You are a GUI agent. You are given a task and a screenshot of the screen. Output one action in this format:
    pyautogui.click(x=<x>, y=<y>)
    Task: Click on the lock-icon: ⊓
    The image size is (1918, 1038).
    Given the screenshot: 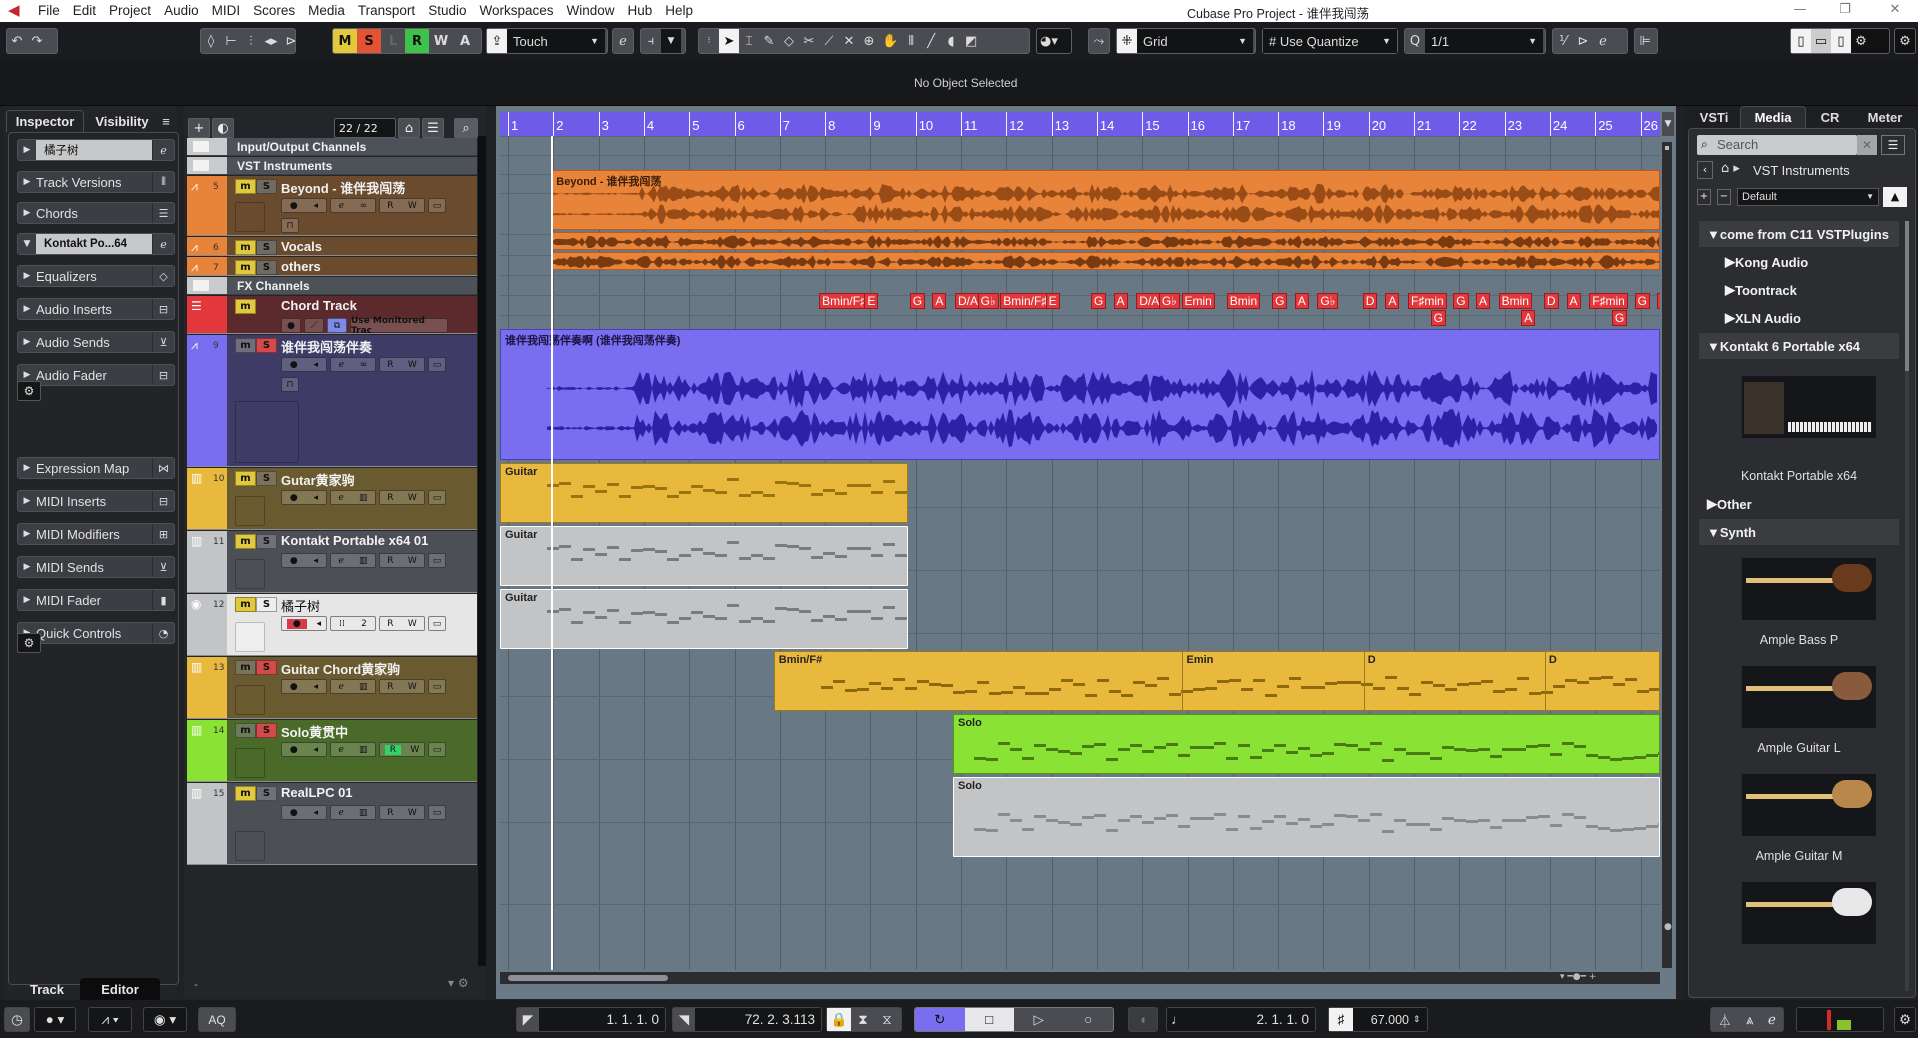 What is the action you would take?
    pyautogui.click(x=290, y=225)
    